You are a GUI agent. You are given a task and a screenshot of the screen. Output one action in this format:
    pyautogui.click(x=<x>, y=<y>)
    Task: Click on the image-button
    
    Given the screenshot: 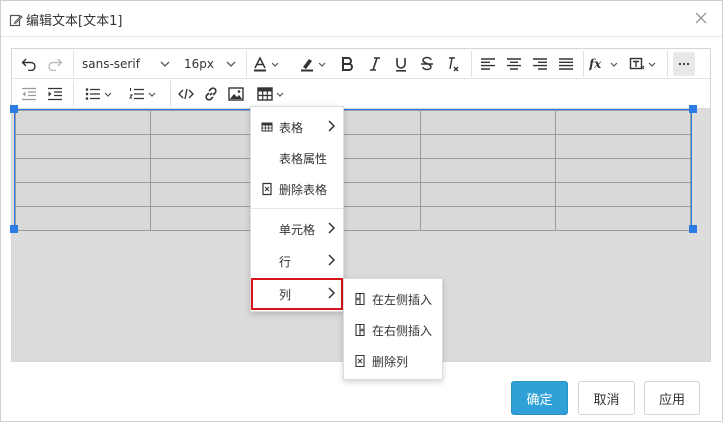 What is the action you would take?
    pyautogui.click(x=236, y=94)
    